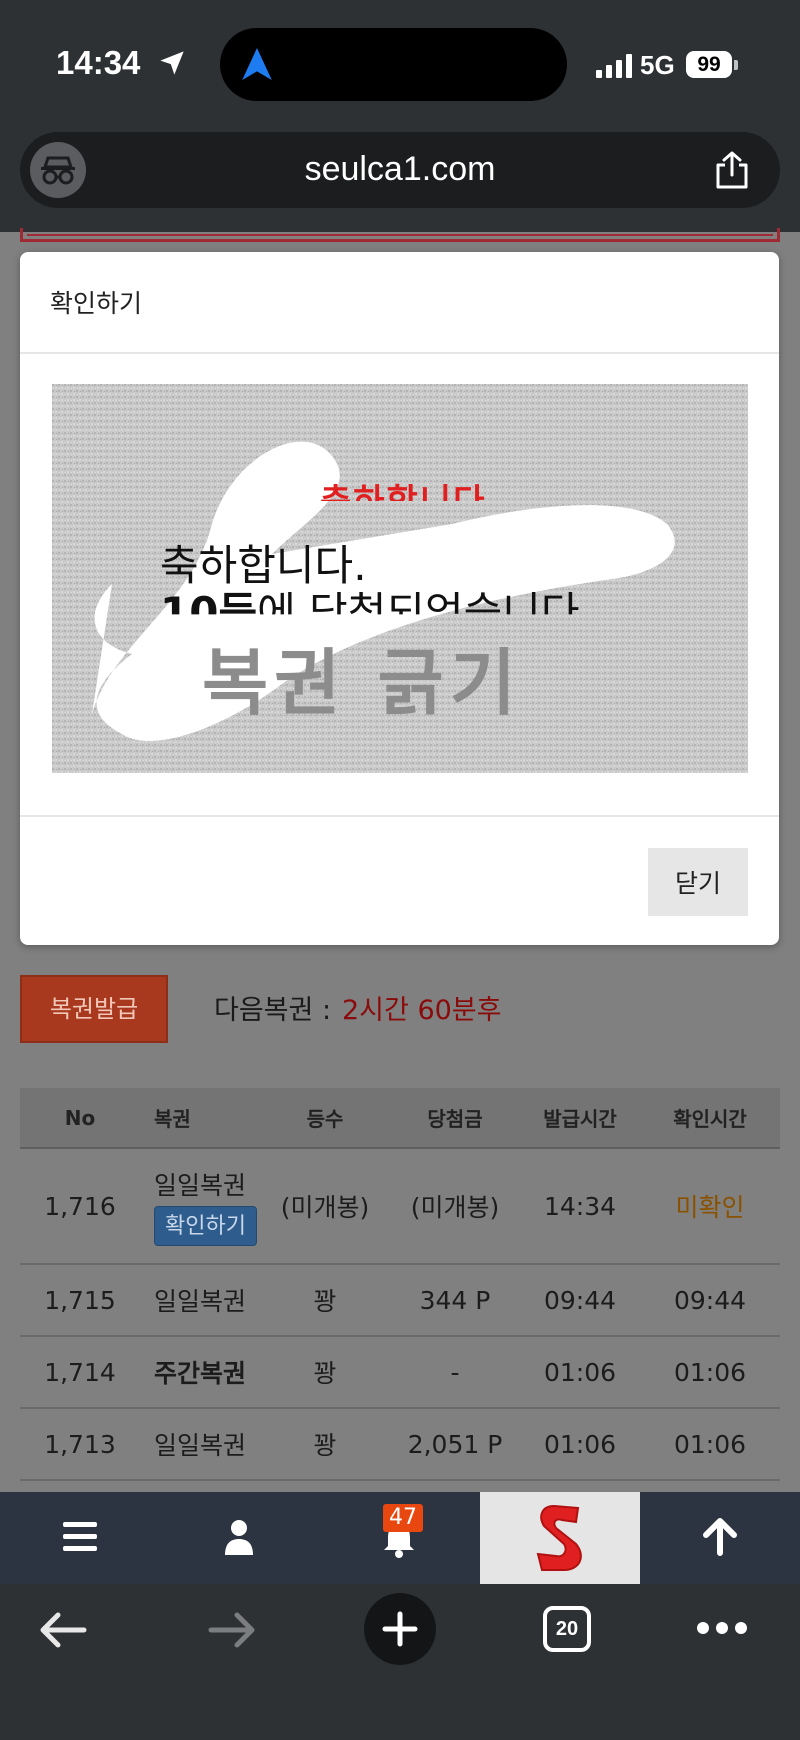  I want to click on table-row: 1,716 일일복권 확인하기 (미개봉) (미개봉) 14:34 미확인, so click(400, 1206).